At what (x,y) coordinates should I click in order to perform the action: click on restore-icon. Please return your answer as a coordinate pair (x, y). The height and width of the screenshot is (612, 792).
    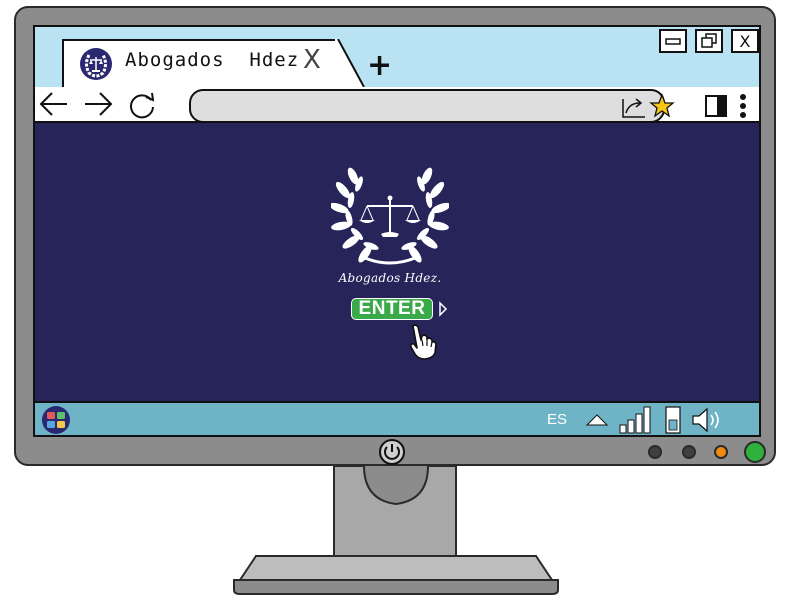
    Looking at the image, I should click on (709, 40).